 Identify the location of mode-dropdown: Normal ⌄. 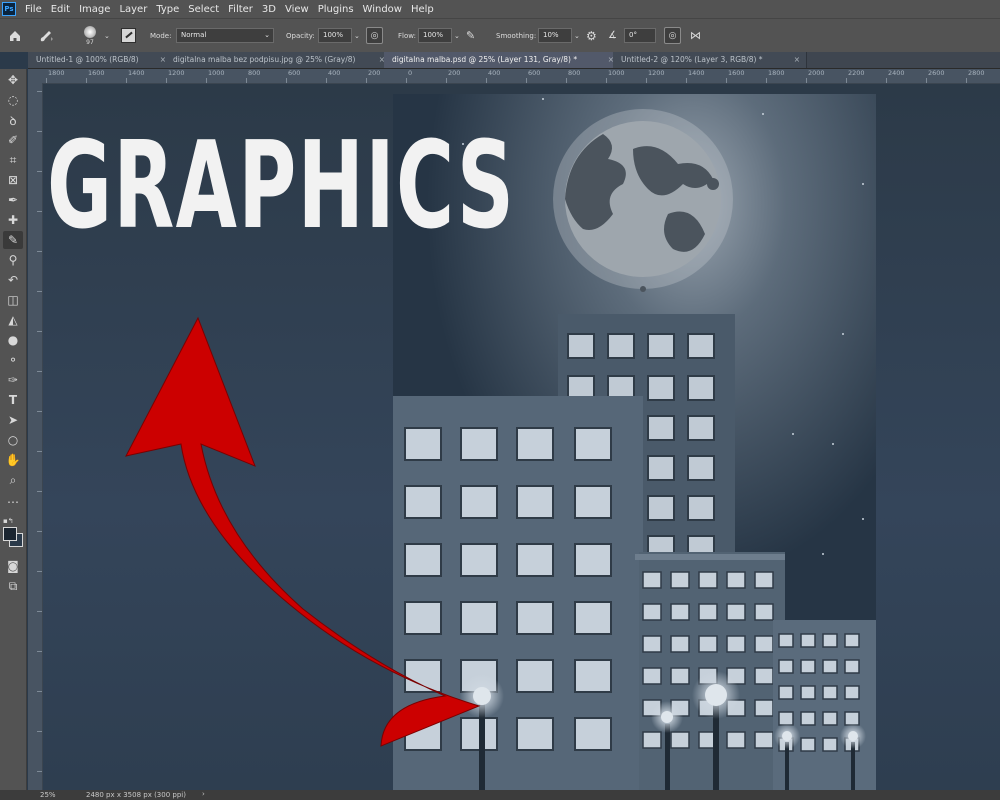
(225, 35).